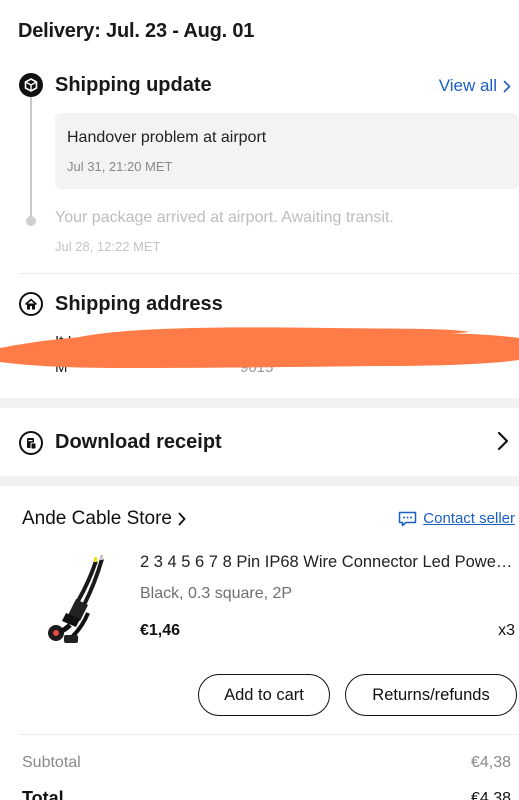 The image size is (519, 800). I want to click on download-receipt-label: Download receipt, so click(138, 442).